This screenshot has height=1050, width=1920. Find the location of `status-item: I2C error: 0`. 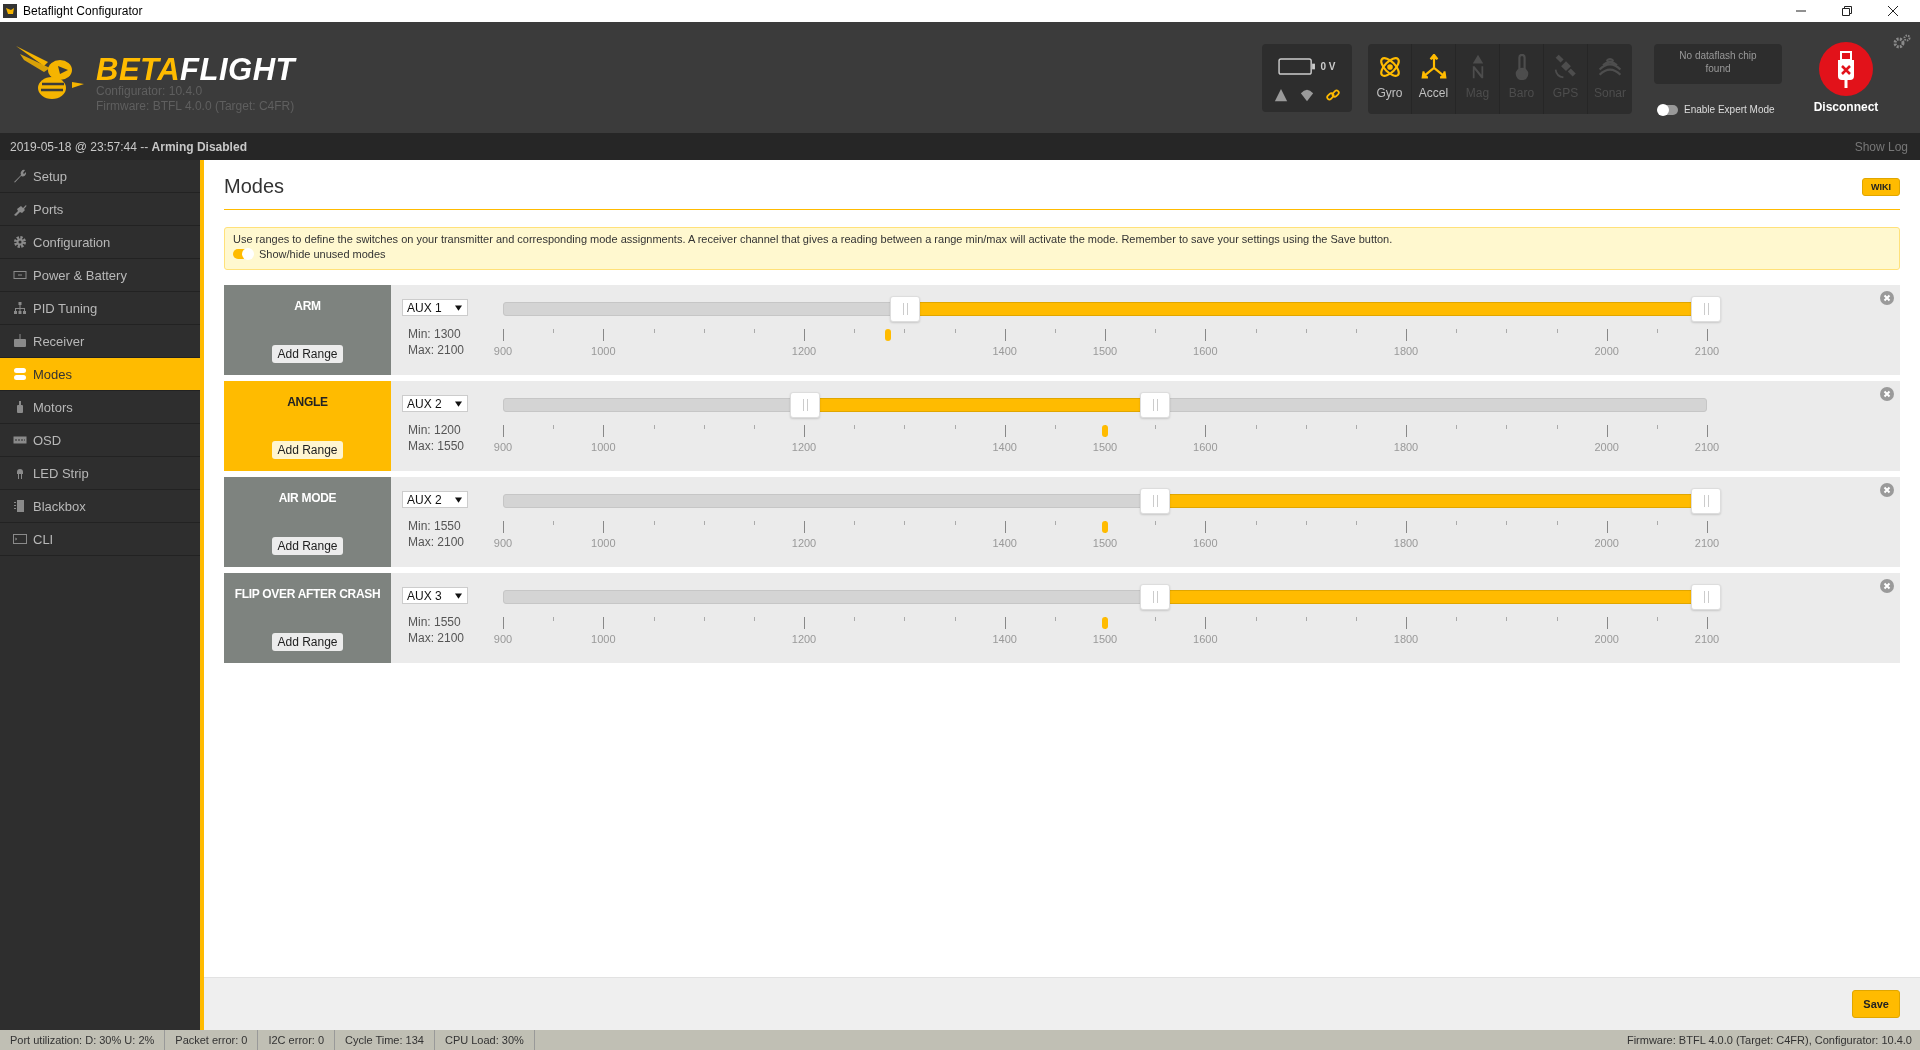

status-item: I2C error: 0 is located at coordinates (297, 1040).